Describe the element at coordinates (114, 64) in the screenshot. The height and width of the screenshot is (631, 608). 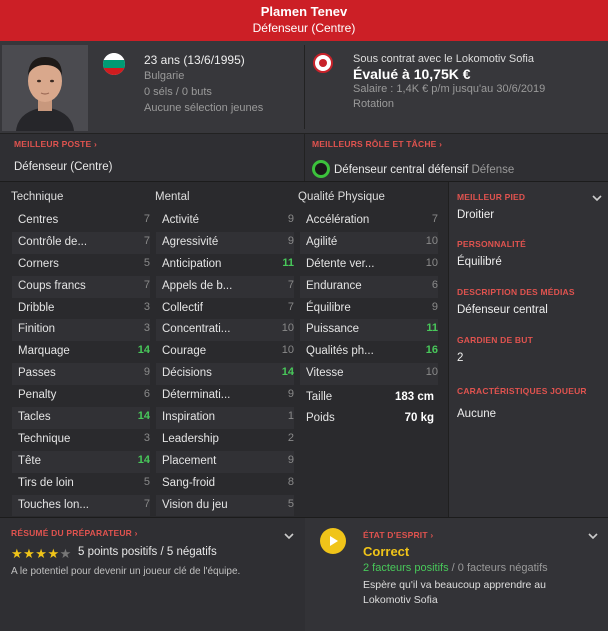
I see `bulgaria-flag-icon` at that location.